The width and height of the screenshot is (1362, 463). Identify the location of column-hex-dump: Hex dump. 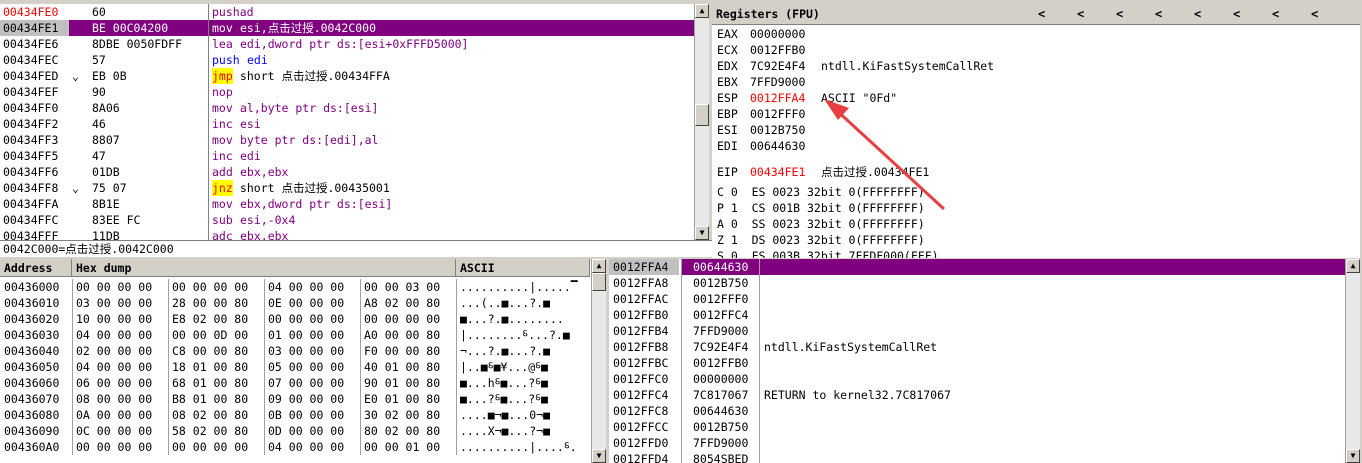
(264, 268).